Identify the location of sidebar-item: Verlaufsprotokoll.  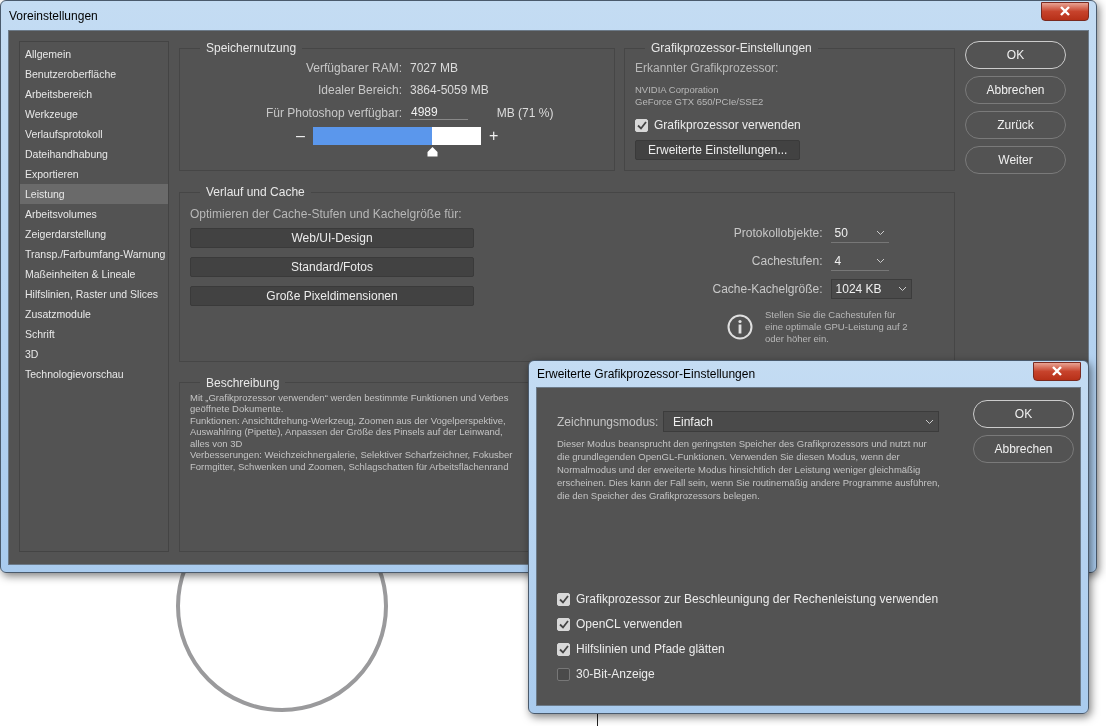
(94, 134).